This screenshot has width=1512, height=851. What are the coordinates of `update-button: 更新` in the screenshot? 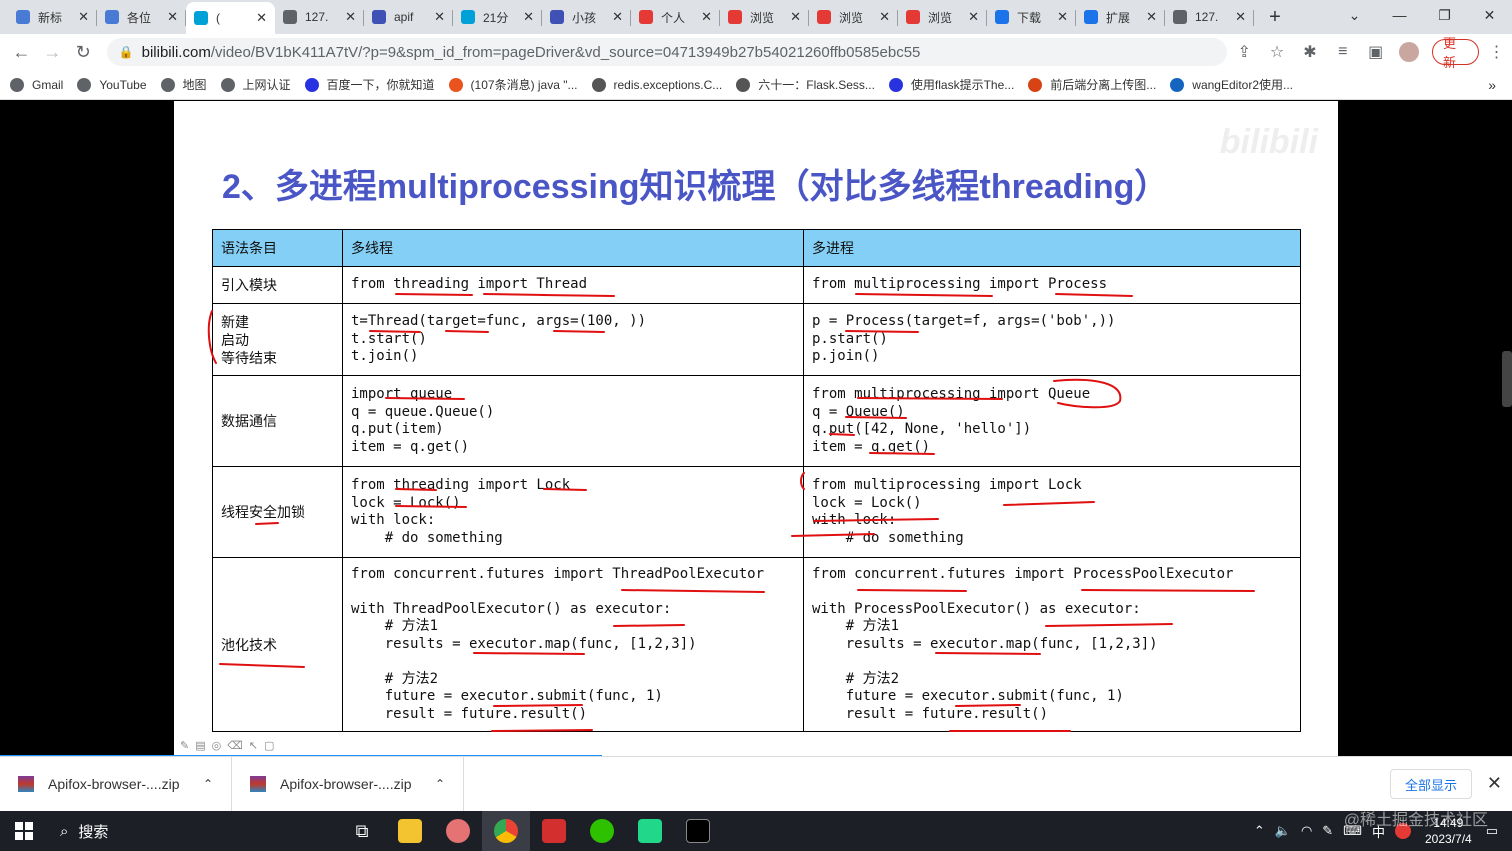 It's located at (1456, 53).